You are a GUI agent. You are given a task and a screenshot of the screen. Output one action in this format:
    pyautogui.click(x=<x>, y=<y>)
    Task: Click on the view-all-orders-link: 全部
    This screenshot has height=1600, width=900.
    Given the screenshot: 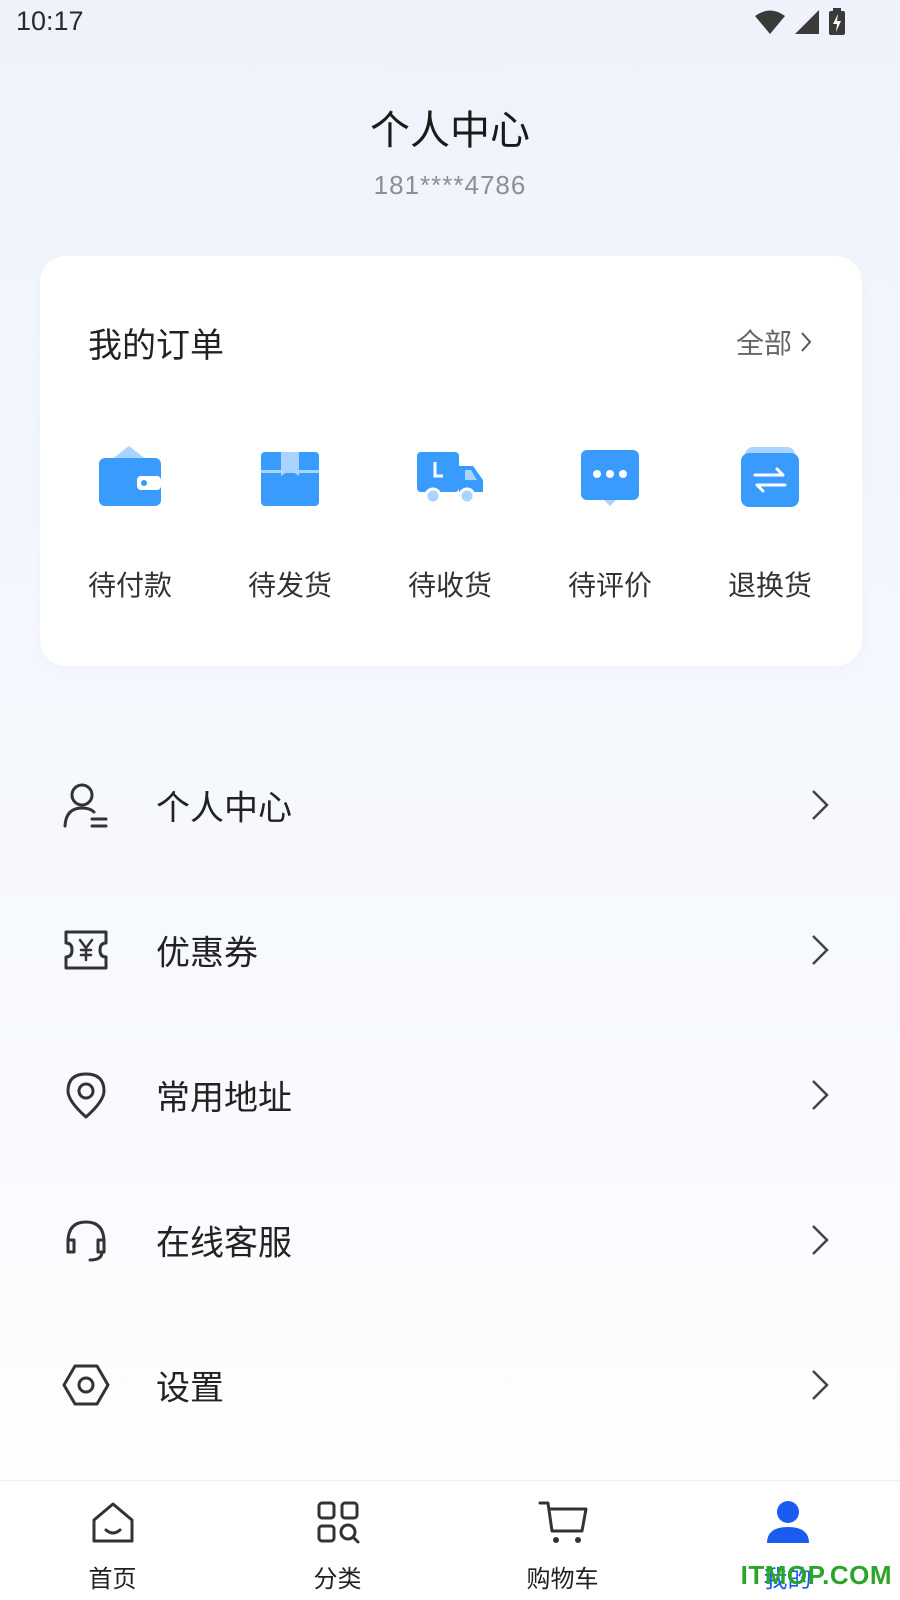 What is the action you would take?
    pyautogui.click(x=774, y=342)
    